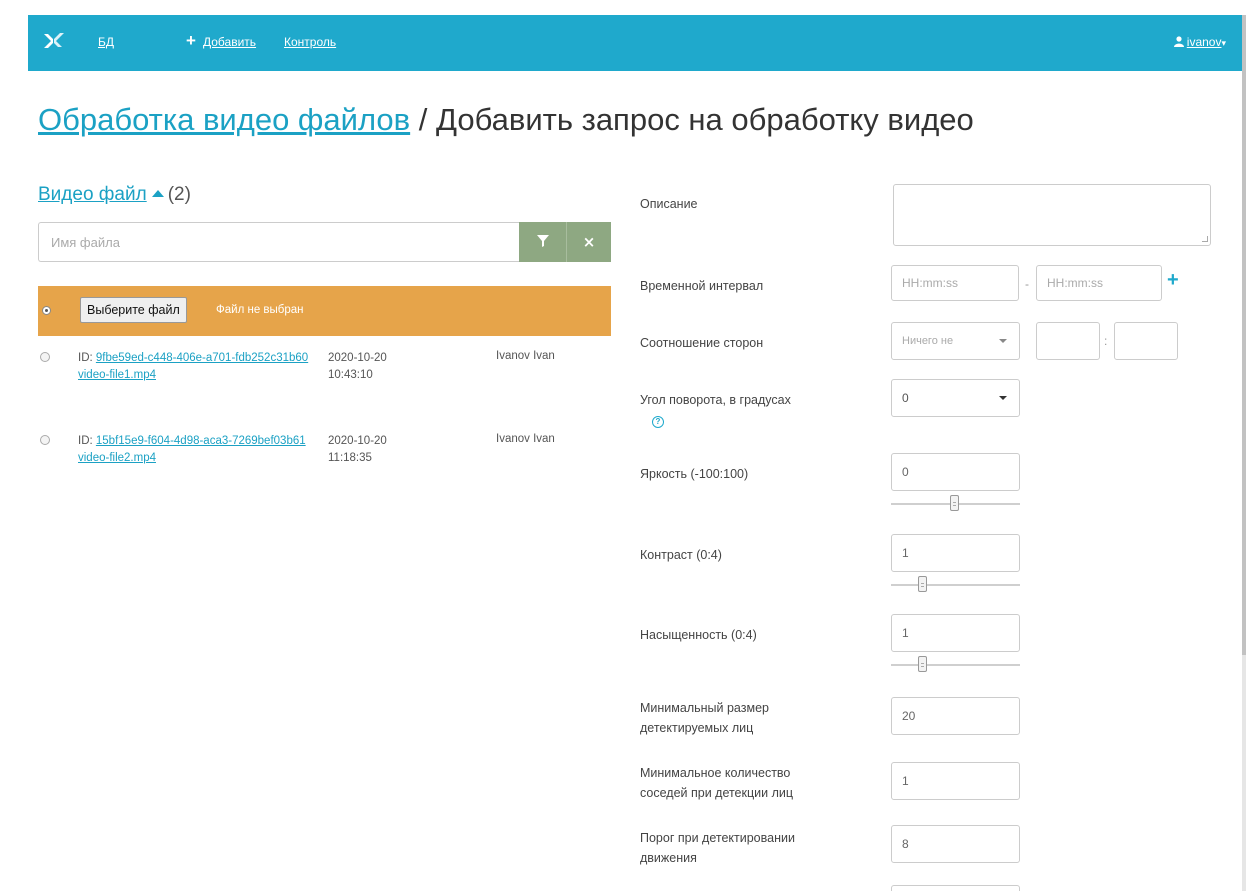  Describe the element at coordinates (955, 341) in the screenshot. I see `aspect-ratio-select: Ничего не` at that location.